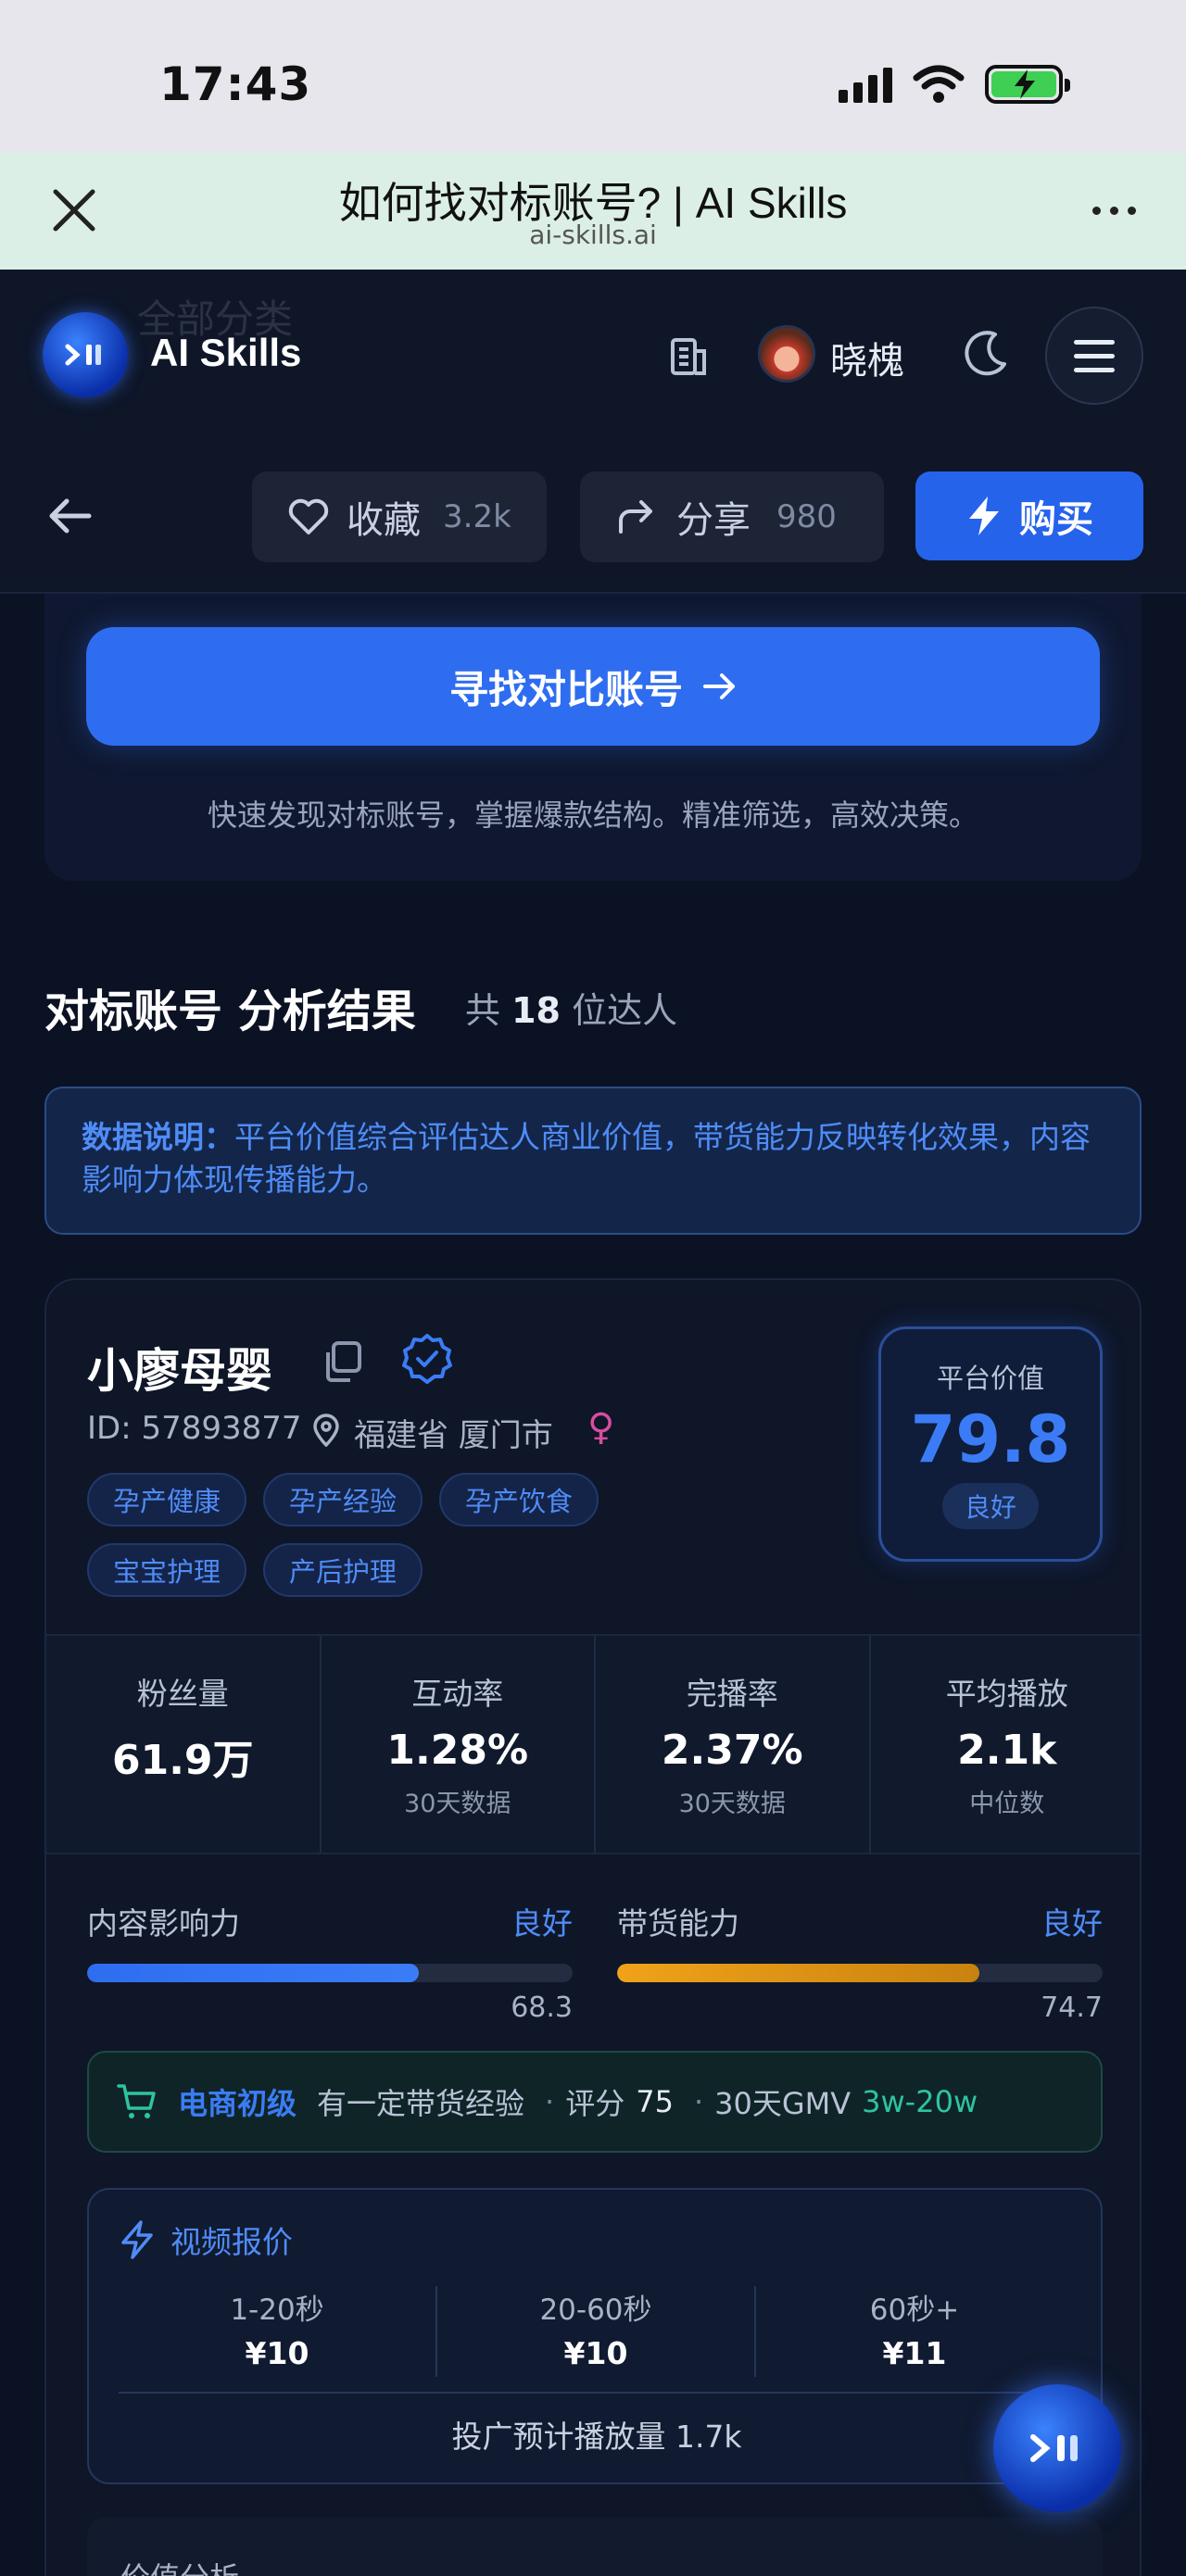 Image resolution: width=1186 pixels, height=2576 pixels. I want to click on notice-label: 数据说明：, so click(158, 1137).